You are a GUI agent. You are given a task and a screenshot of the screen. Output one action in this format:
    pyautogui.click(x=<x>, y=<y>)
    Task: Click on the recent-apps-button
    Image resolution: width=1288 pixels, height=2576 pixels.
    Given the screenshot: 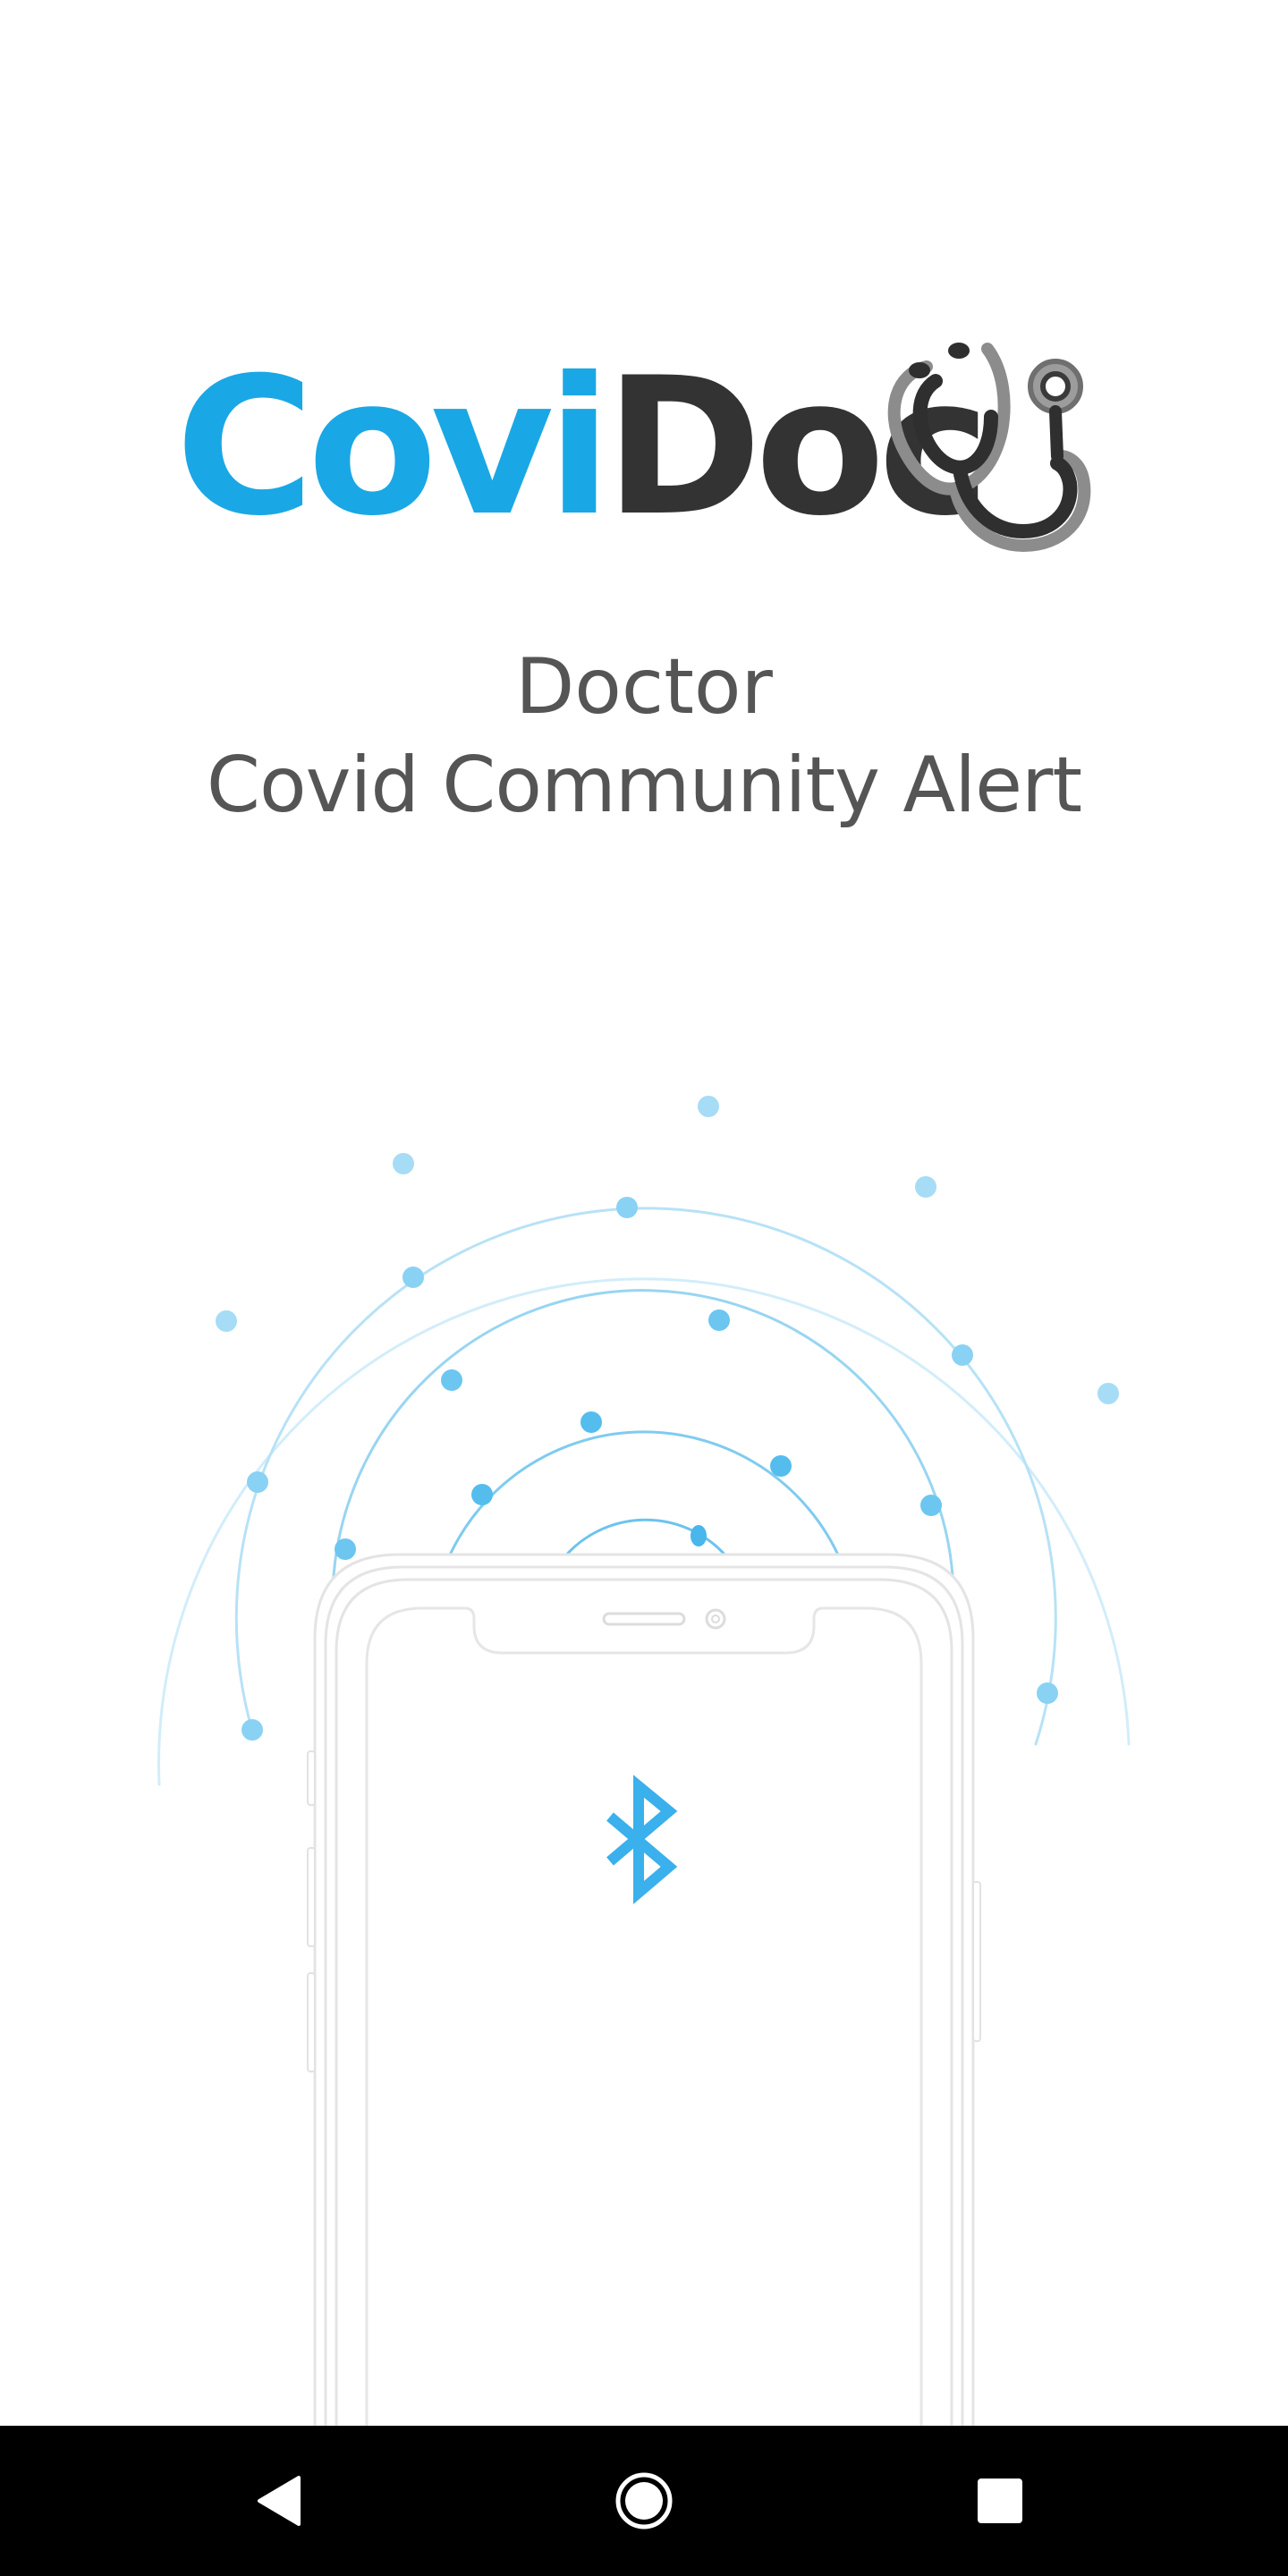 What is the action you would take?
    pyautogui.click(x=1000, y=2501)
    